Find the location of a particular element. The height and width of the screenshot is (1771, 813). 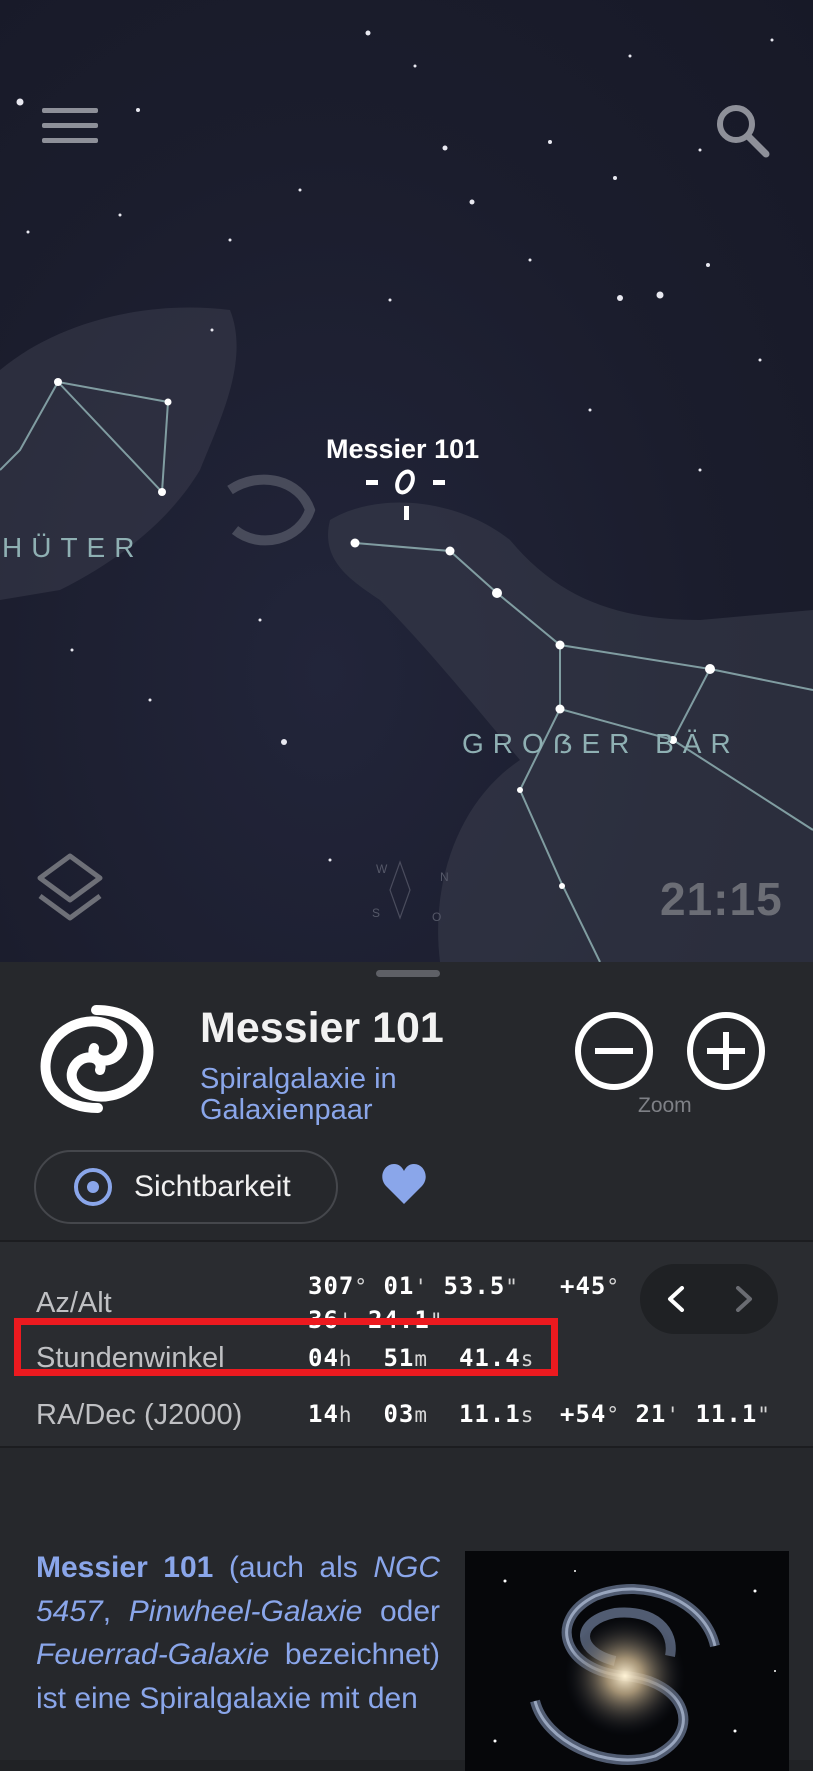

galaxy-image is located at coordinates (627, 1661).